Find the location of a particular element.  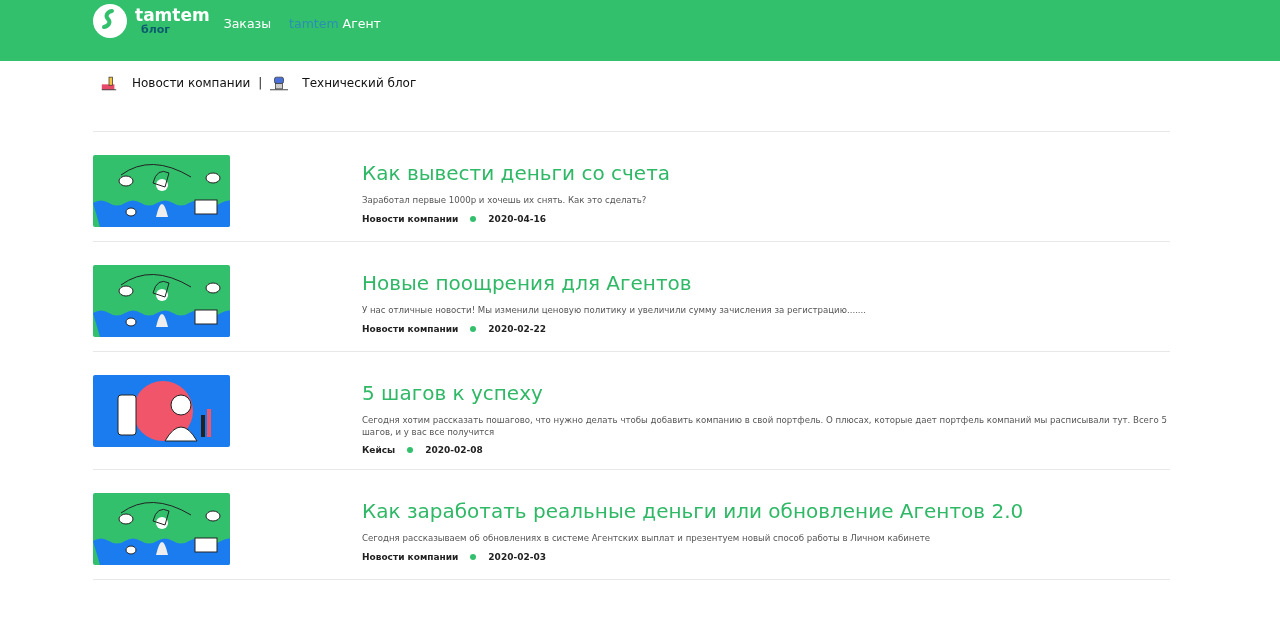

article-summary: Заработал первые 1000р и хочешь их снять. Как это сделать? is located at coordinates (505, 201).